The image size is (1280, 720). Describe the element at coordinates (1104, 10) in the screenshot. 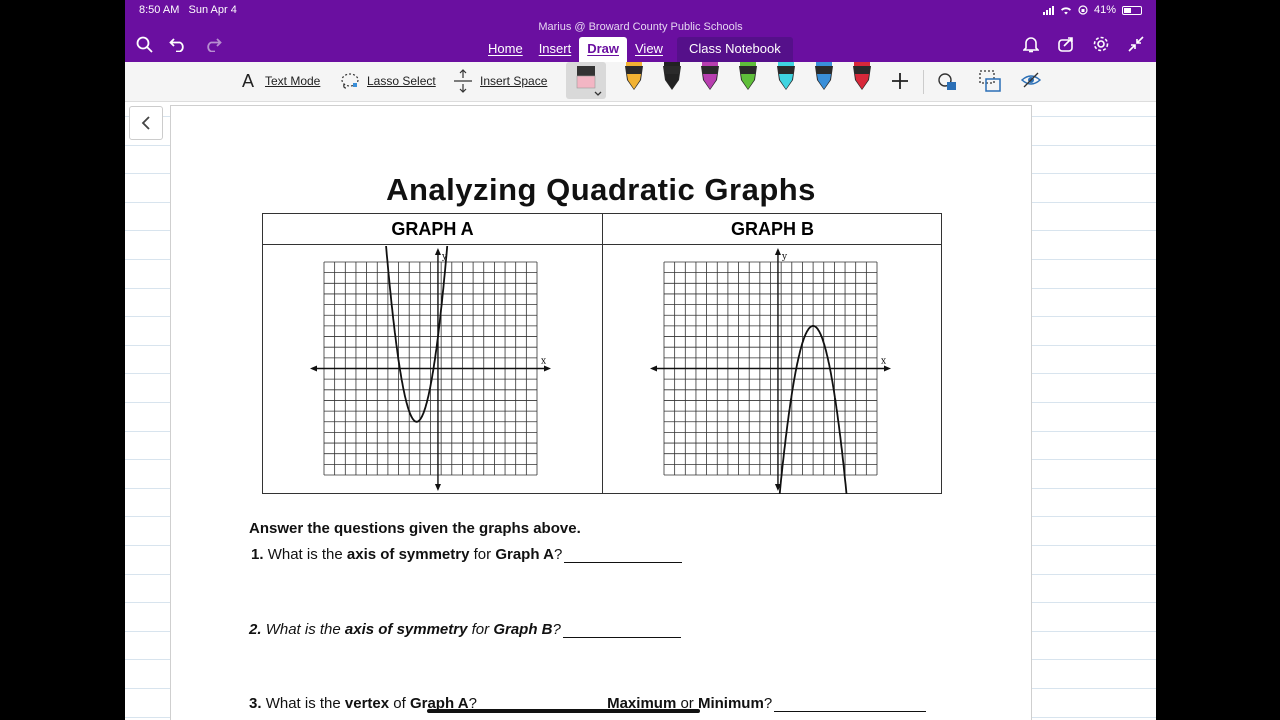

I see `battery-percent: 41%` at that location.